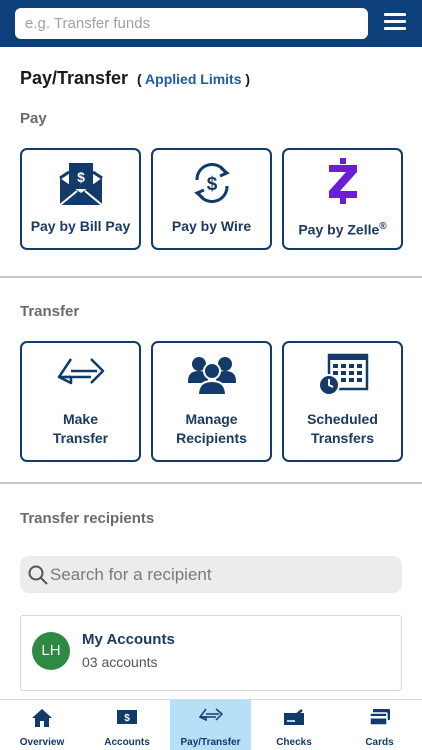  What do you see at coordinates (210, 717) in the screenshot?
I see `pay-transfer-icon` at bounding box center [210, 717].